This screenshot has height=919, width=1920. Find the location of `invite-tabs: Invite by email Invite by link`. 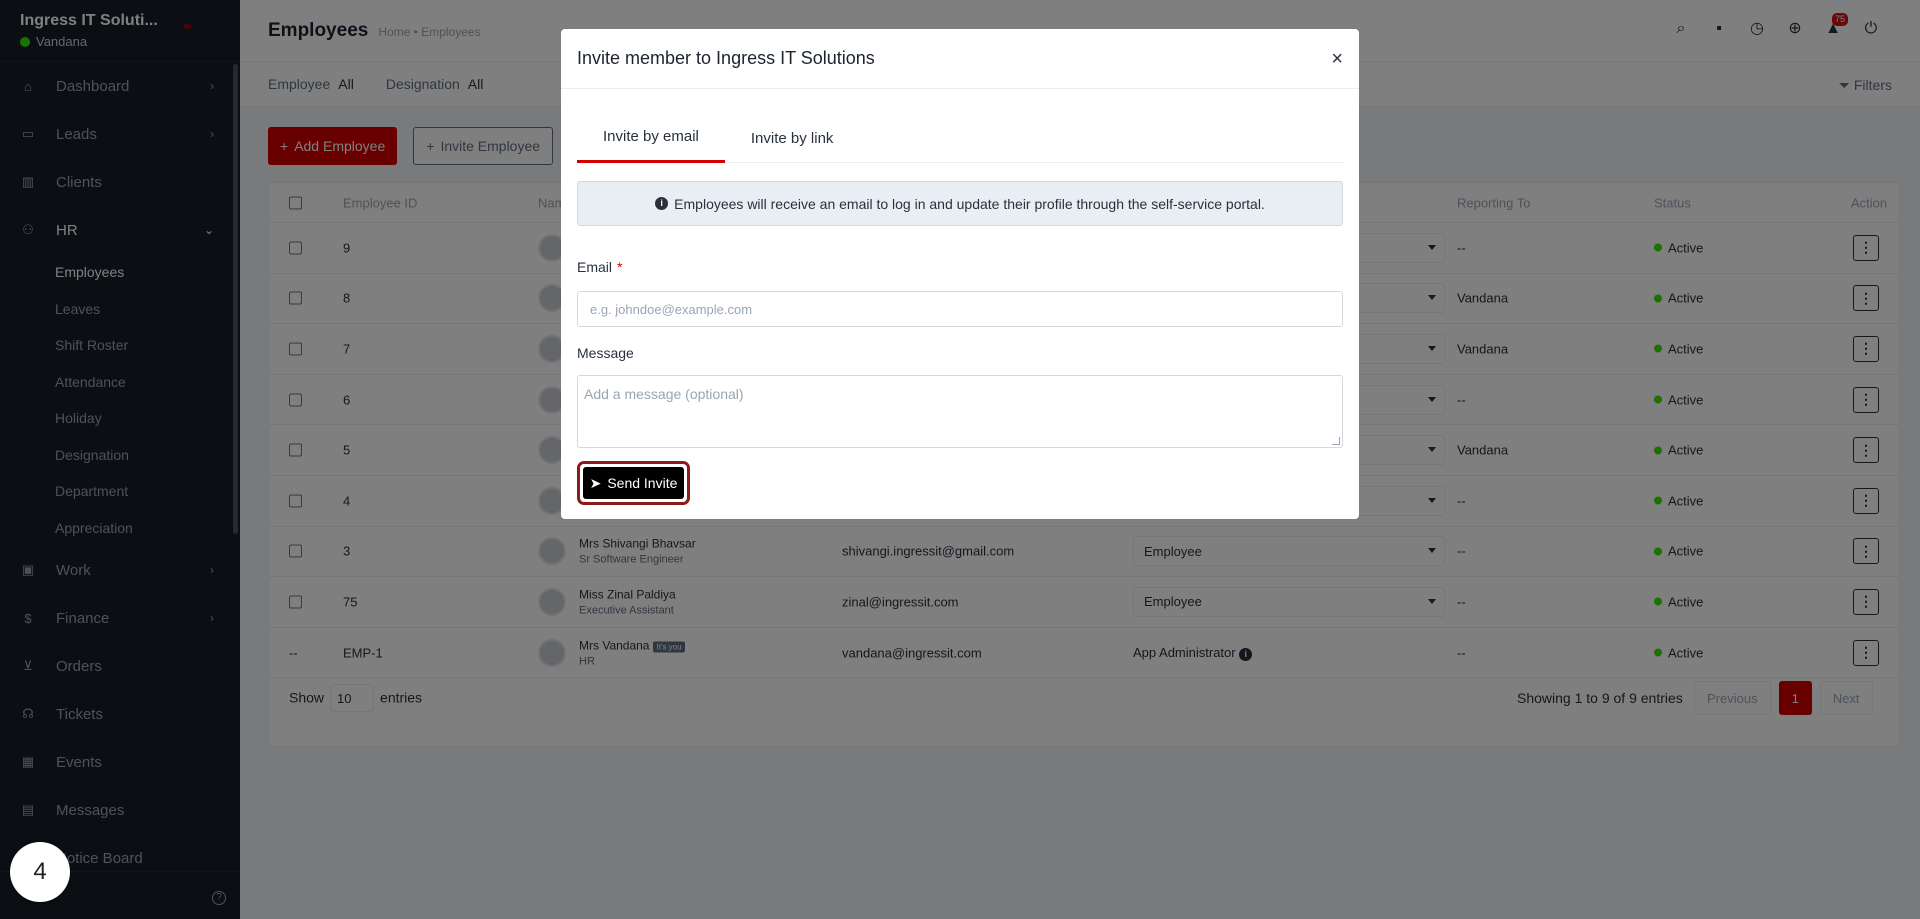

invite-tabs: Invite by email Invite by link is located at coordinates (960, 138).